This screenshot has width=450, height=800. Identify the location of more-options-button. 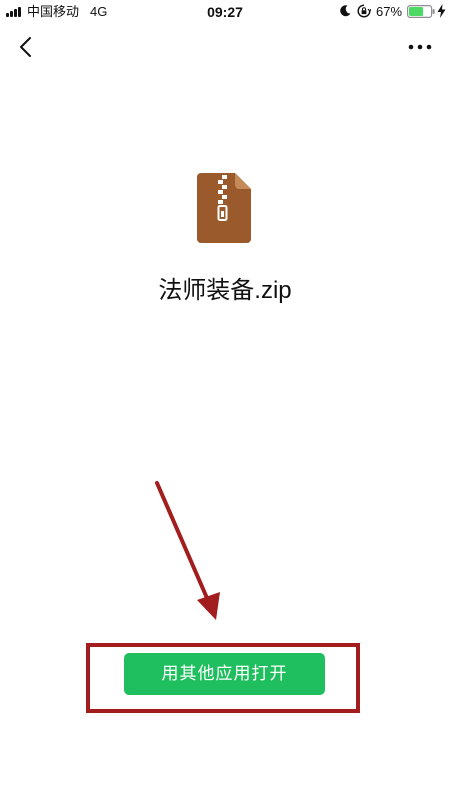
(420, 47).